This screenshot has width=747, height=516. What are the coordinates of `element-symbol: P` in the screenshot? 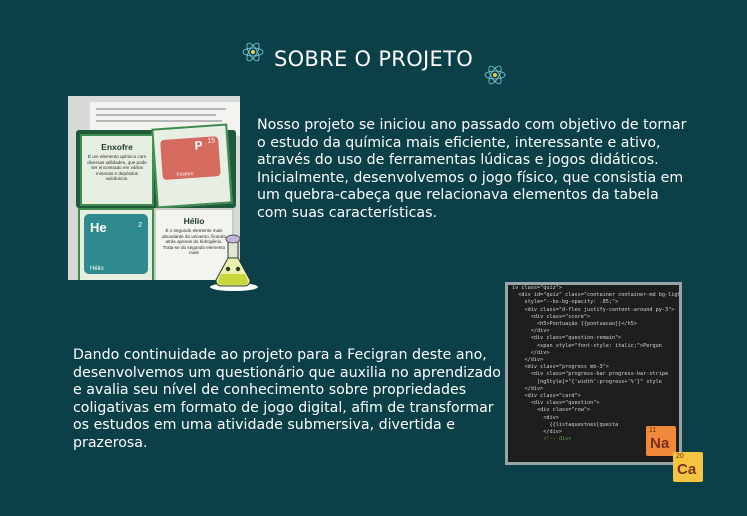 It's located at (199, 145).